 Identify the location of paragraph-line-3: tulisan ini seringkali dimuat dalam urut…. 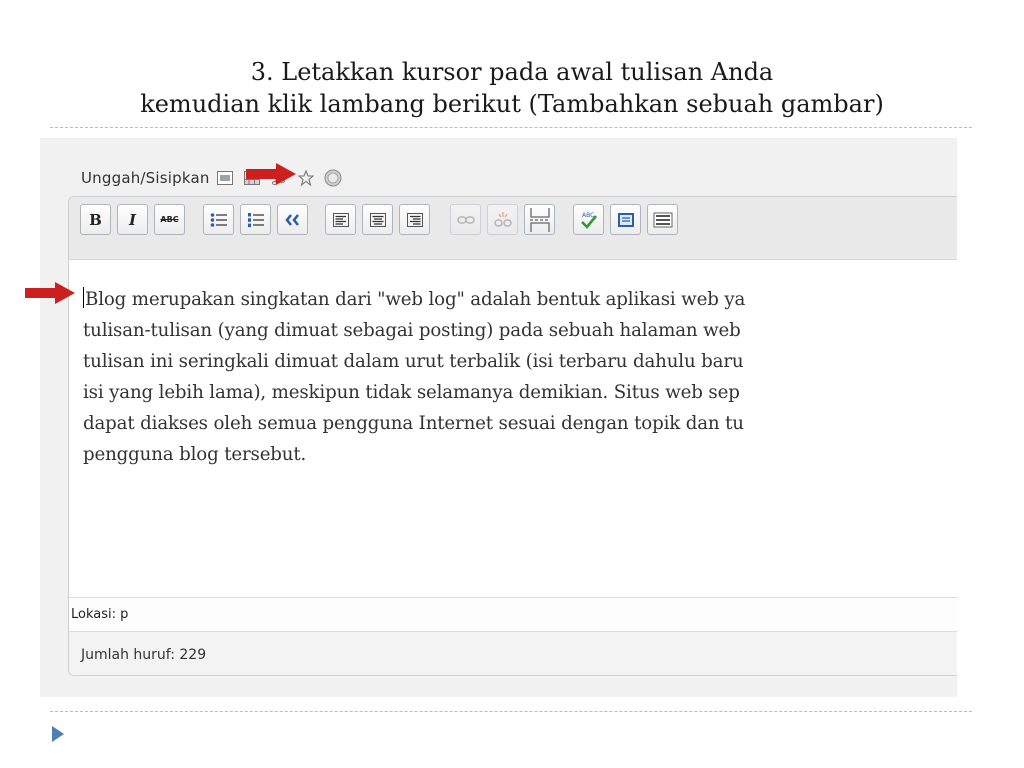
(413, 361).